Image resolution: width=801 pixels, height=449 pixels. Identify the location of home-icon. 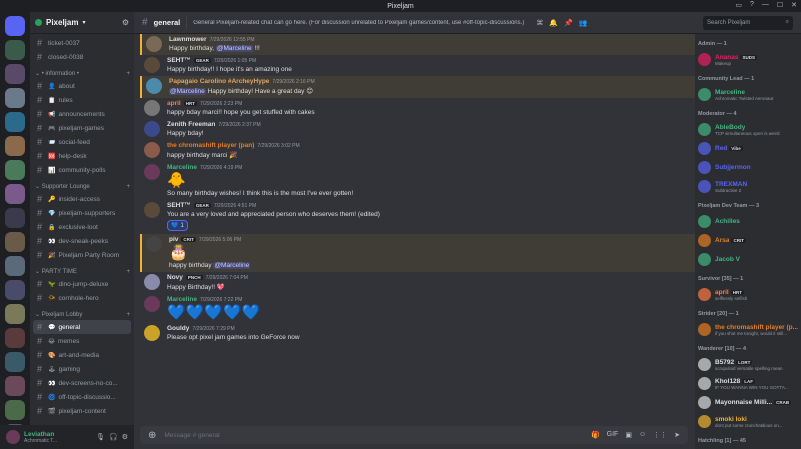
(15, 26).